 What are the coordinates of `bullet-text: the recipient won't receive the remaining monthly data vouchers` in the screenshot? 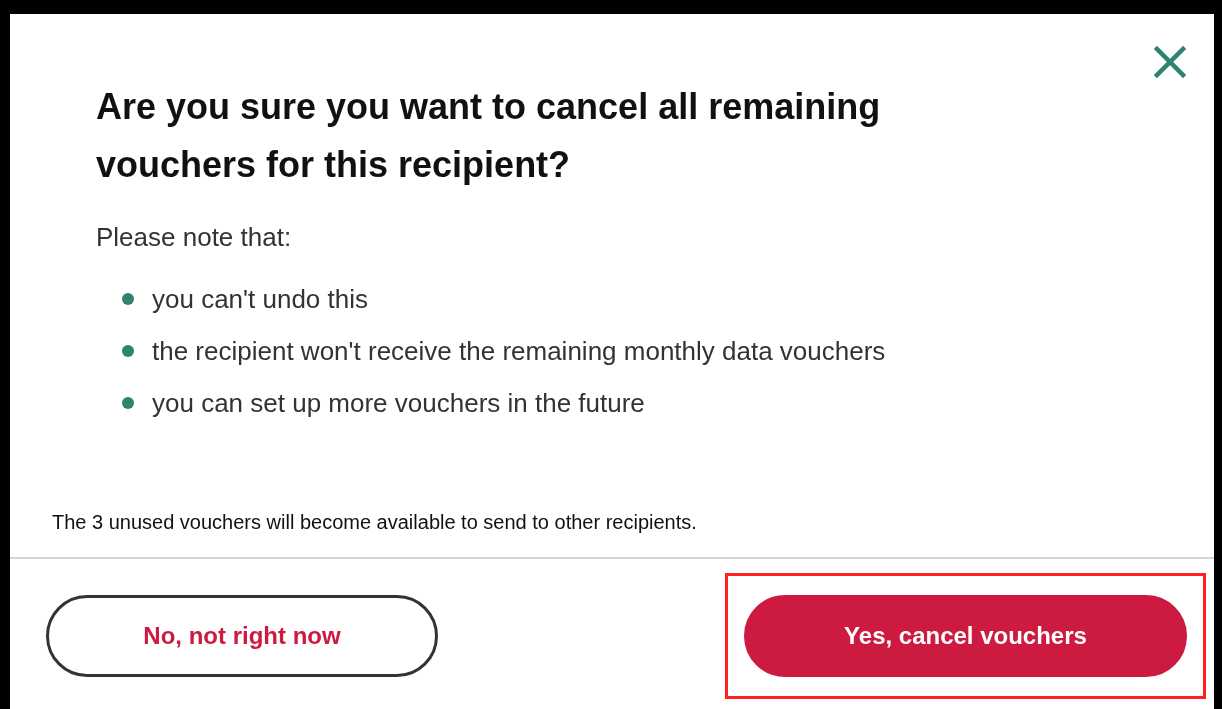 It's located at (519, 351).